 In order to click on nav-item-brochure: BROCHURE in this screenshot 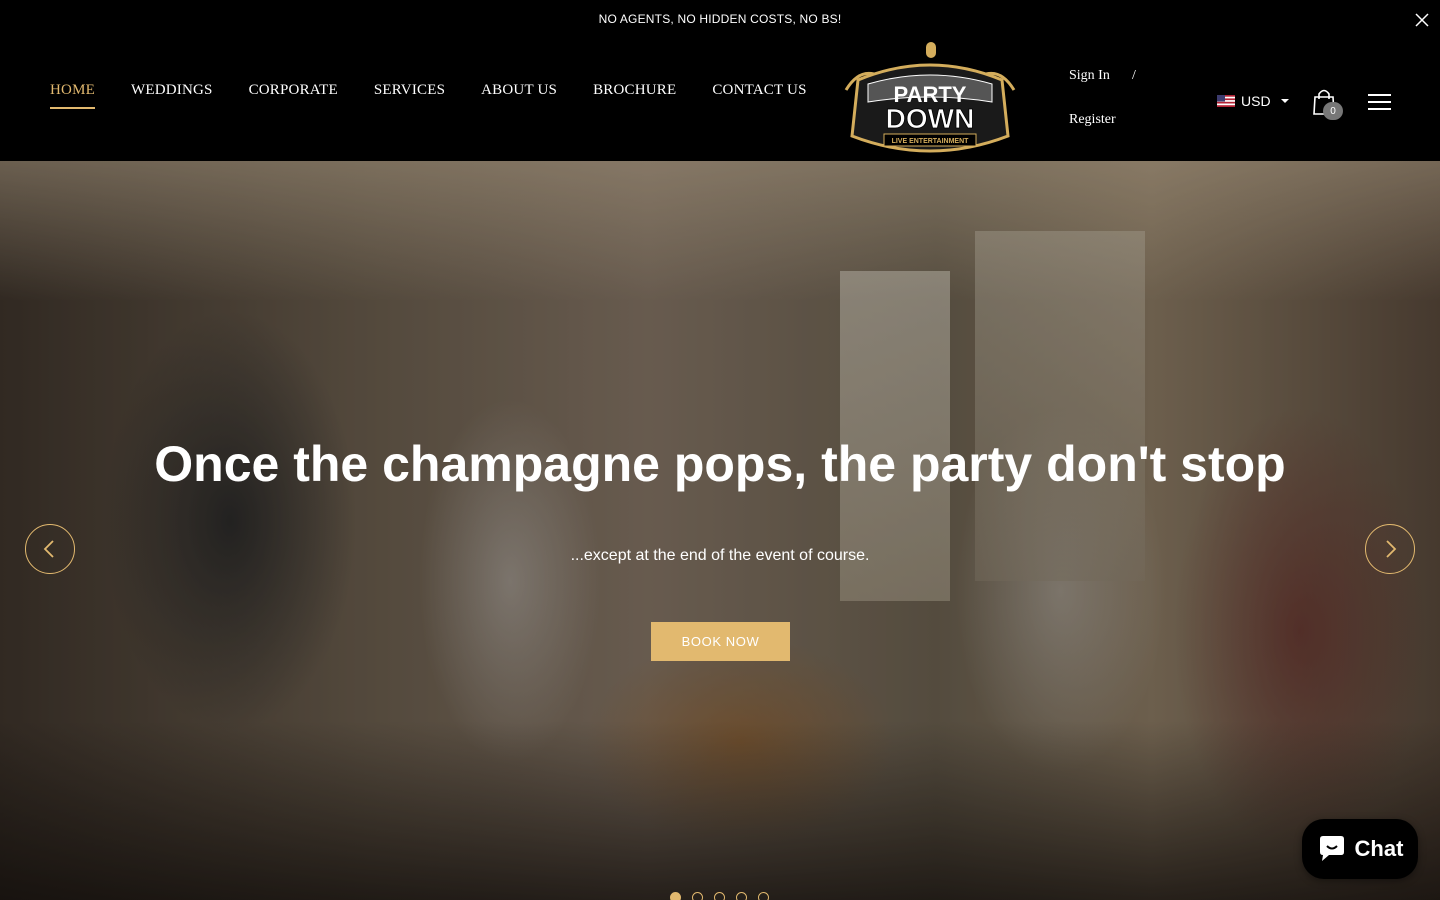, I will do `click(634, 95)`.